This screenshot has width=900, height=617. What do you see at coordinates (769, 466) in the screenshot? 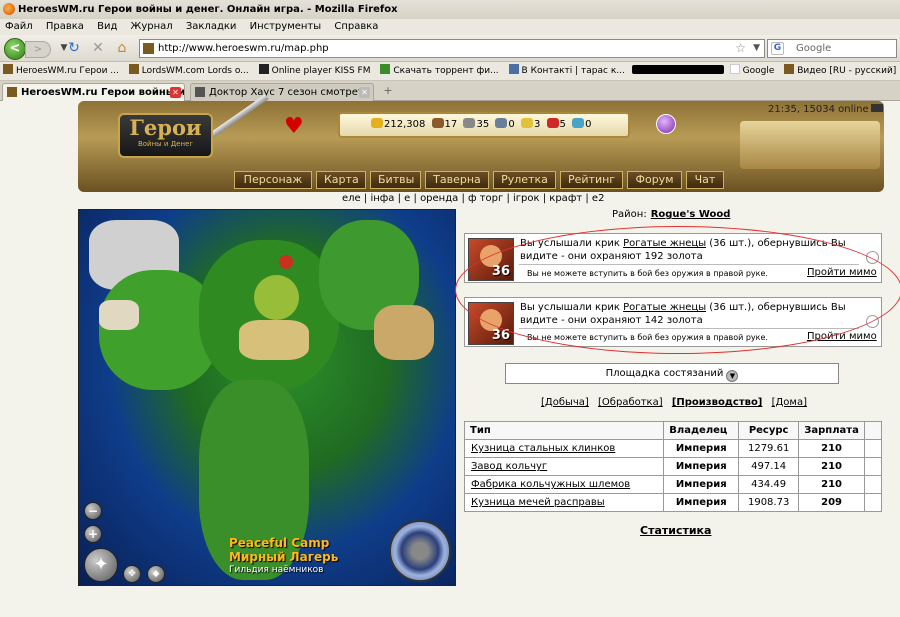
I see `factory-resource: 497.14` at bounding box center [769, 466].